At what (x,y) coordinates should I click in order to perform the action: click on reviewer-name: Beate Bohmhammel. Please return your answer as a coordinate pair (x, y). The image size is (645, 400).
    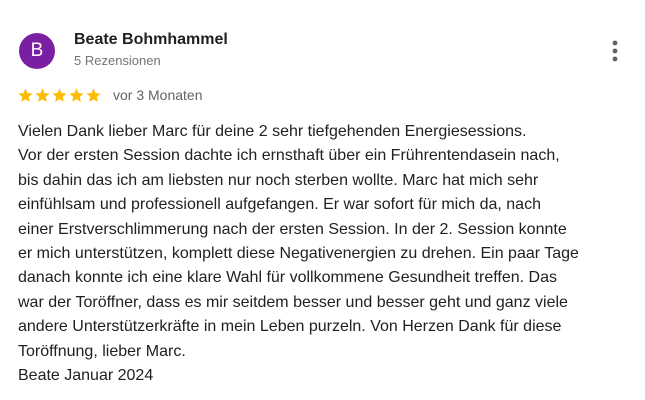
    Looking at the image, I should click on (151, 40).